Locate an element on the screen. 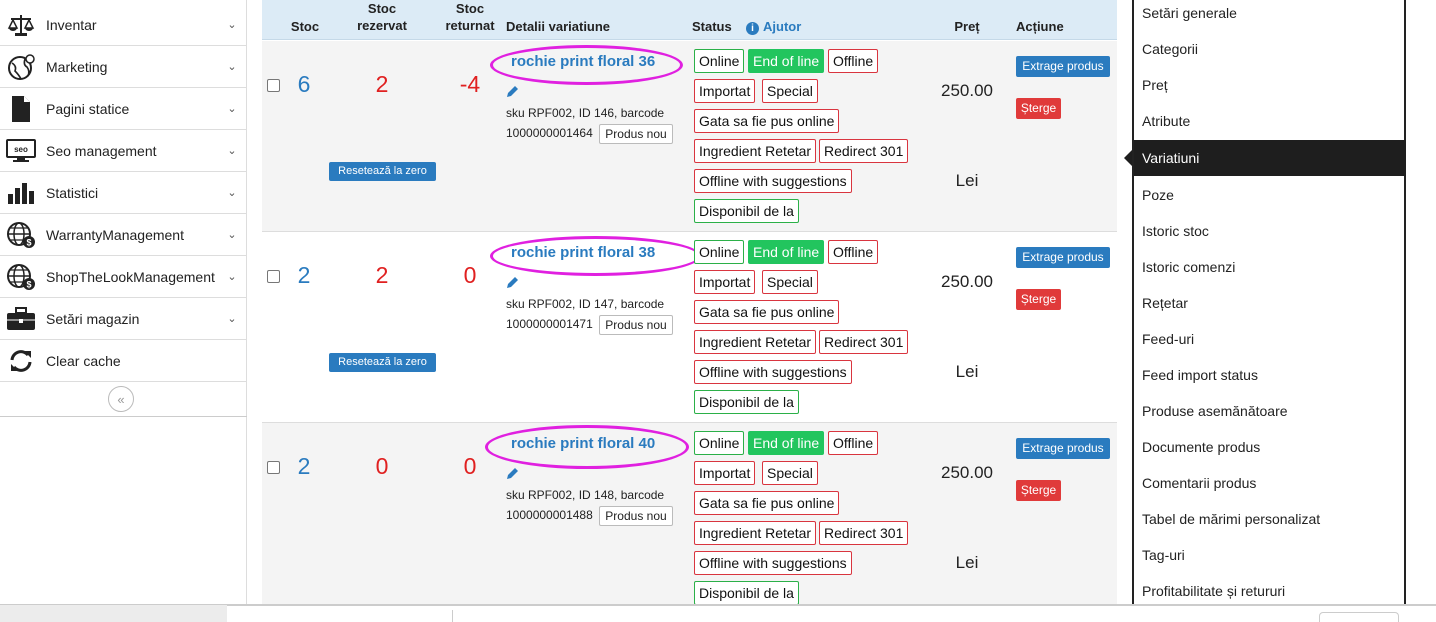 This screenshot has width=1436, height=622. menu-item-comentarii-produs: Comentarii produs is located at coordinates (1270, 483).